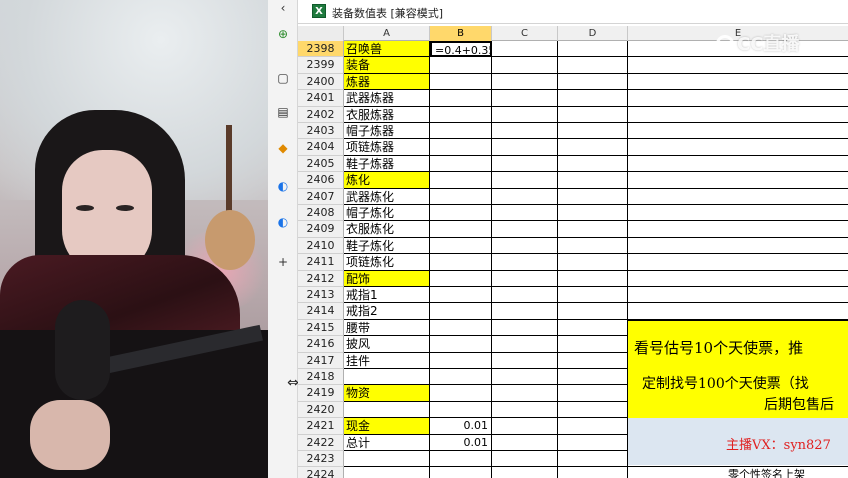 This screenshot has height=478, width=848. What do you see at coordinates (387, 49) in the screenshot?
I see `cell-a: 召唤兽` at bounding box center [387, 49].